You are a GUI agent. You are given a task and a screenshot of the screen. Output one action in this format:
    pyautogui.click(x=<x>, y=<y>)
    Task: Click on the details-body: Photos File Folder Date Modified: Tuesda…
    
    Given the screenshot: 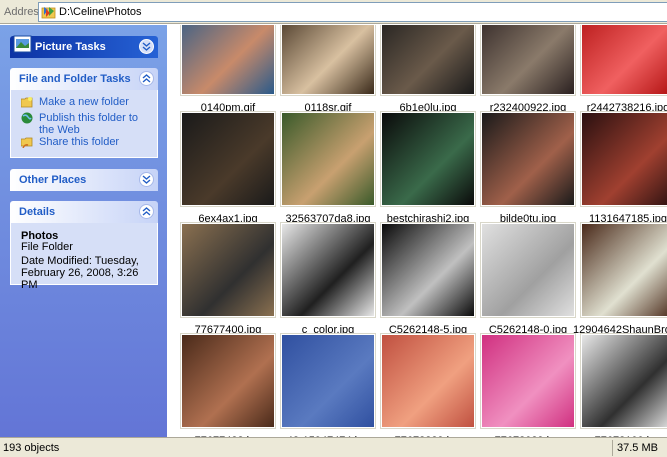 What is the action you would take?
    pyautogui.click(x=84, y=257)
    